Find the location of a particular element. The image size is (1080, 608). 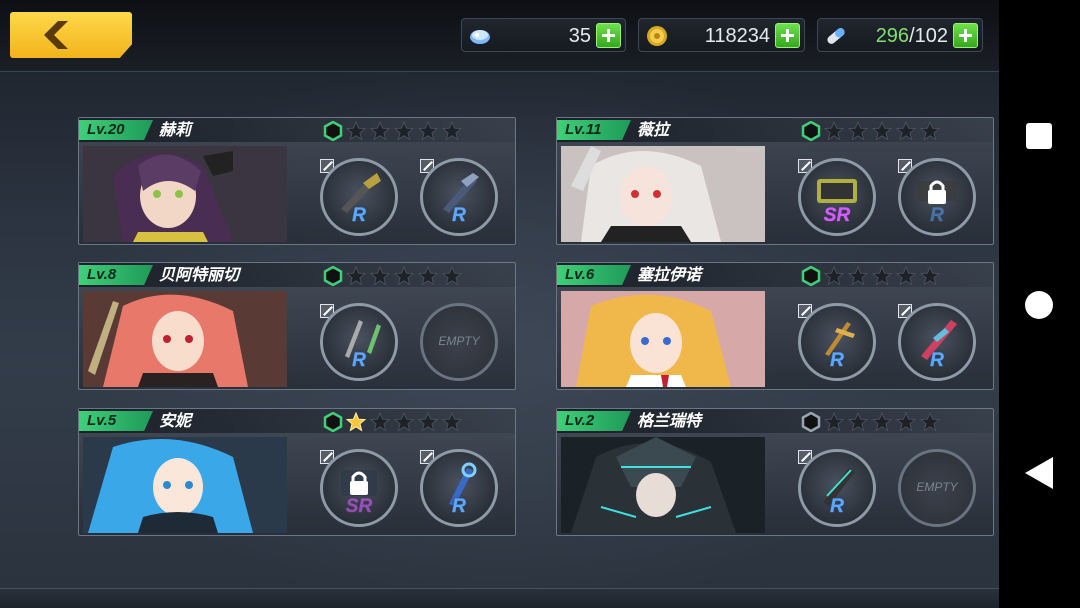

bottom-bar is located at coordinates (499, 598).